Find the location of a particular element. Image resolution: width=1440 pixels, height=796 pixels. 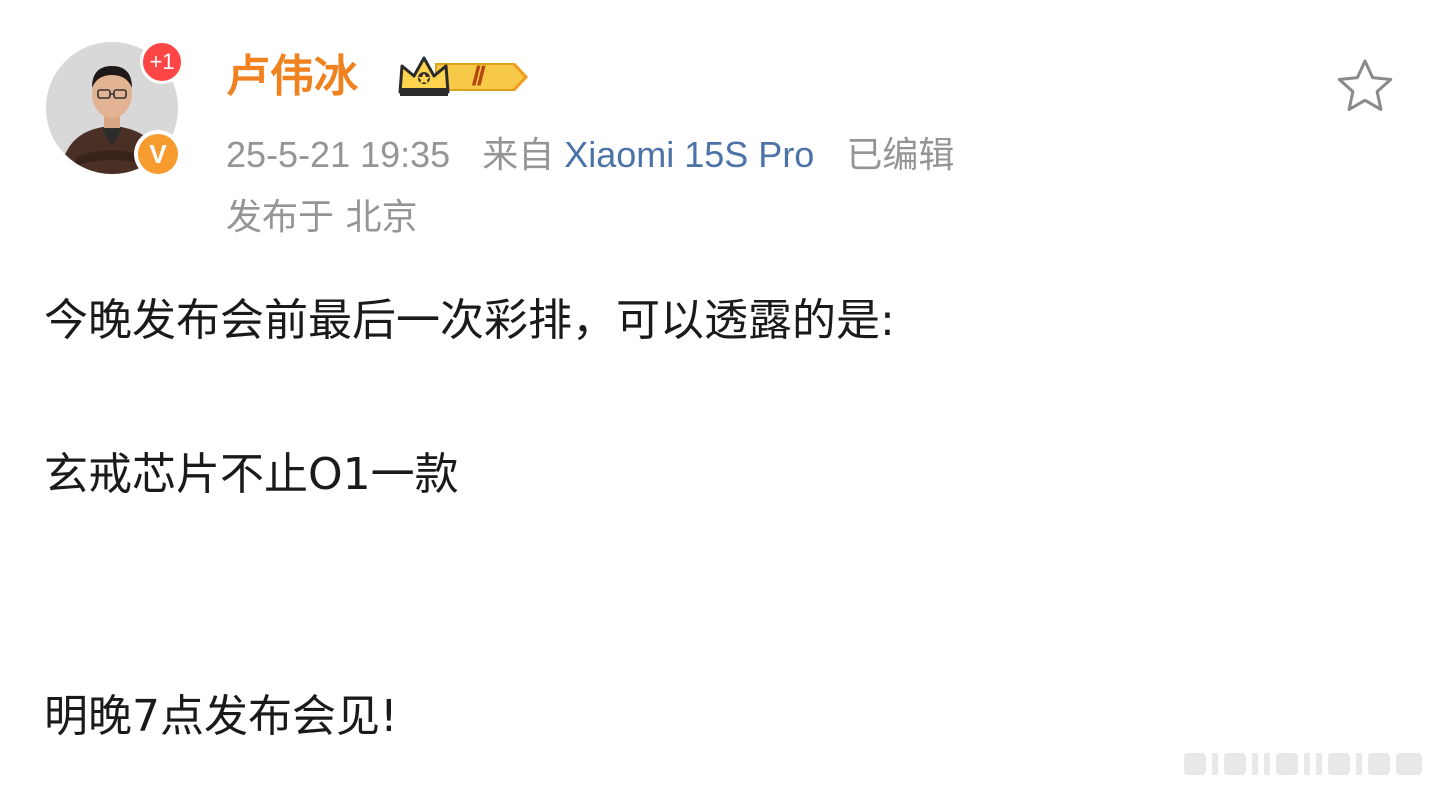

device-link: Xiaomi 15S Pro is located at coordinates (689, 155).